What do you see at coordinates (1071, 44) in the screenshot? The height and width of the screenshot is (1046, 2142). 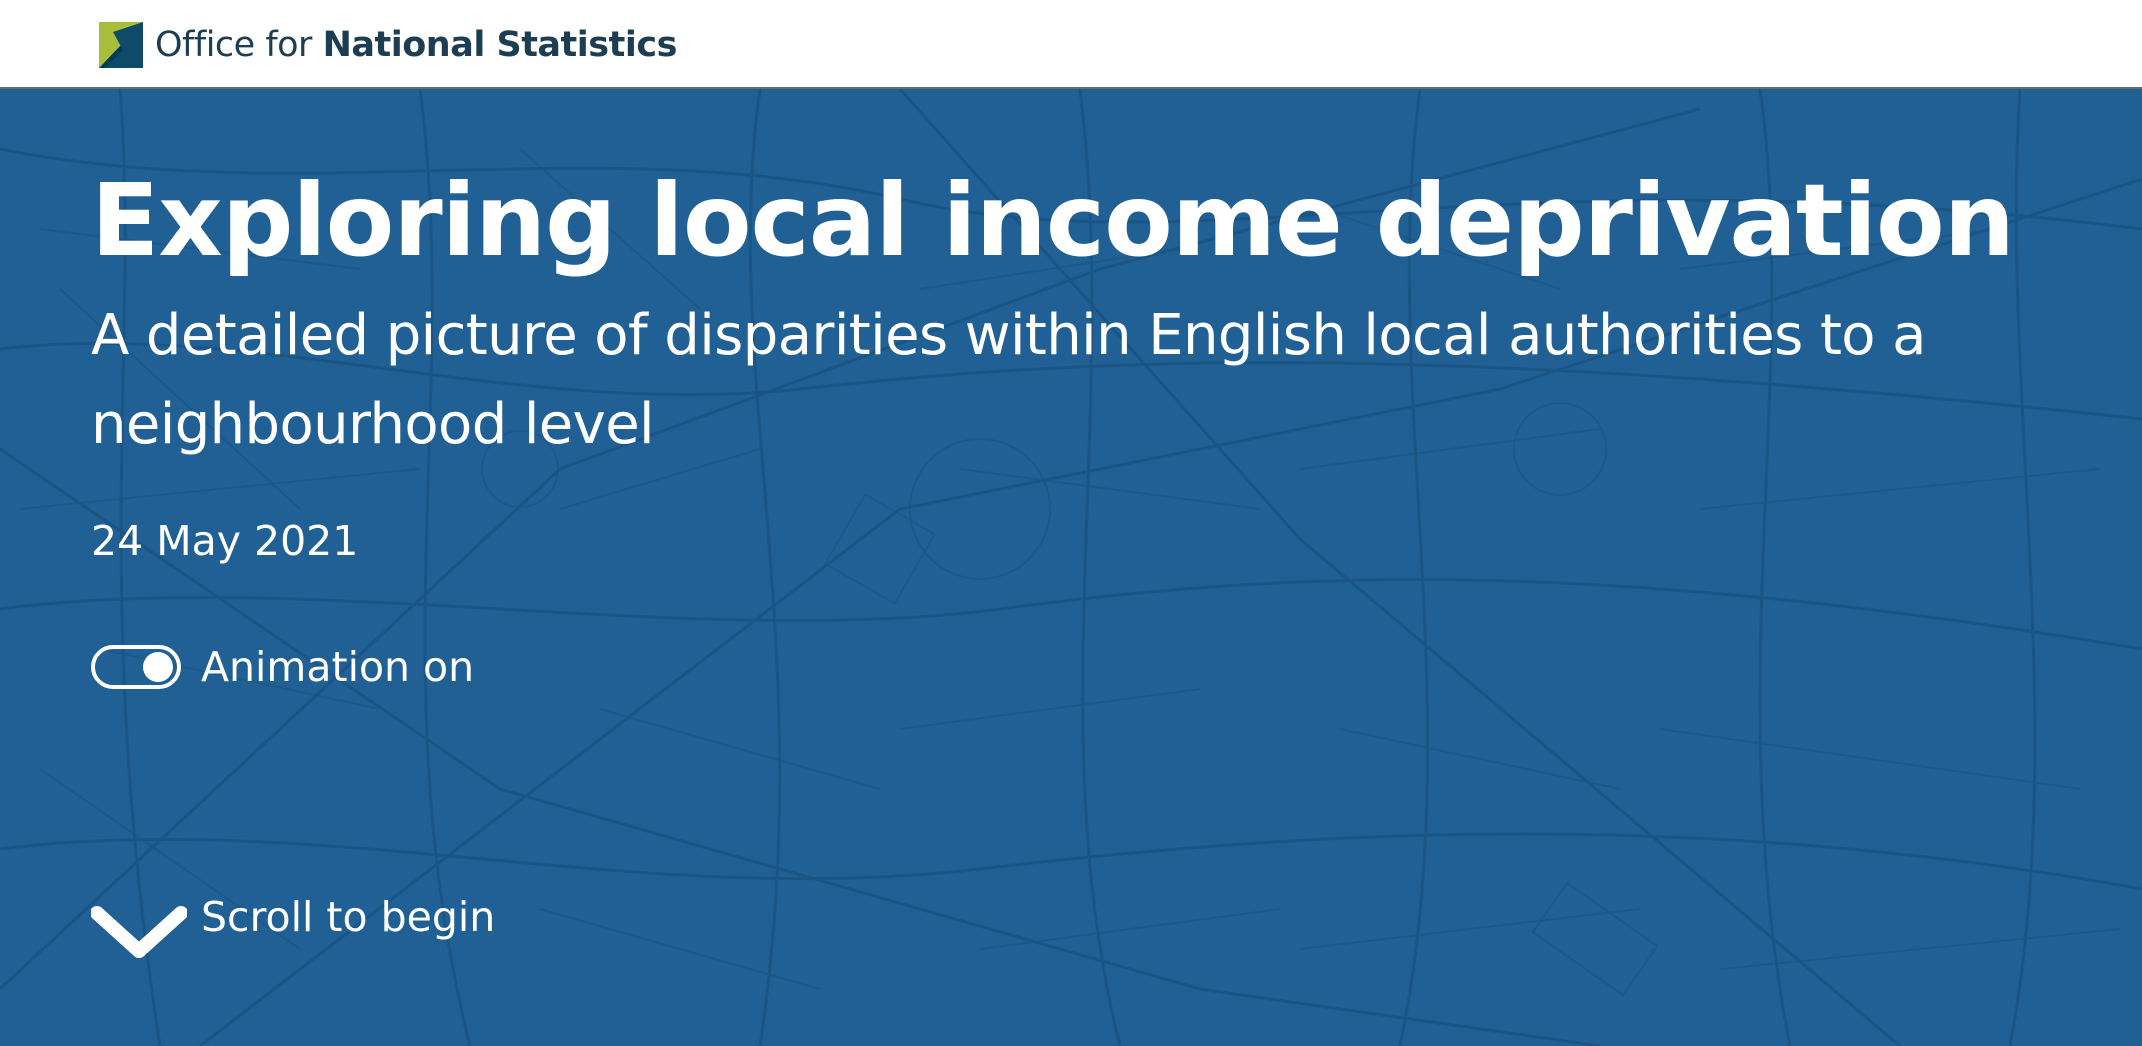 I see `site-header: Office for National Statistics` at bounding box center [1071, 44].